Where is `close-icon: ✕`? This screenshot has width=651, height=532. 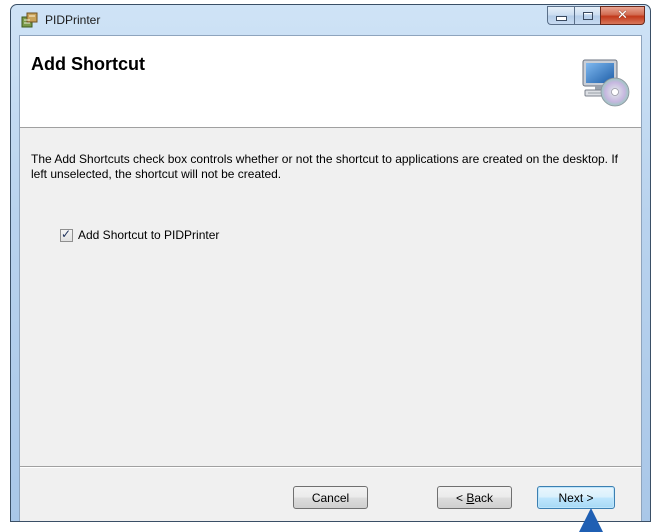 close-icon: ✕ is located at coordinates (622, 15).